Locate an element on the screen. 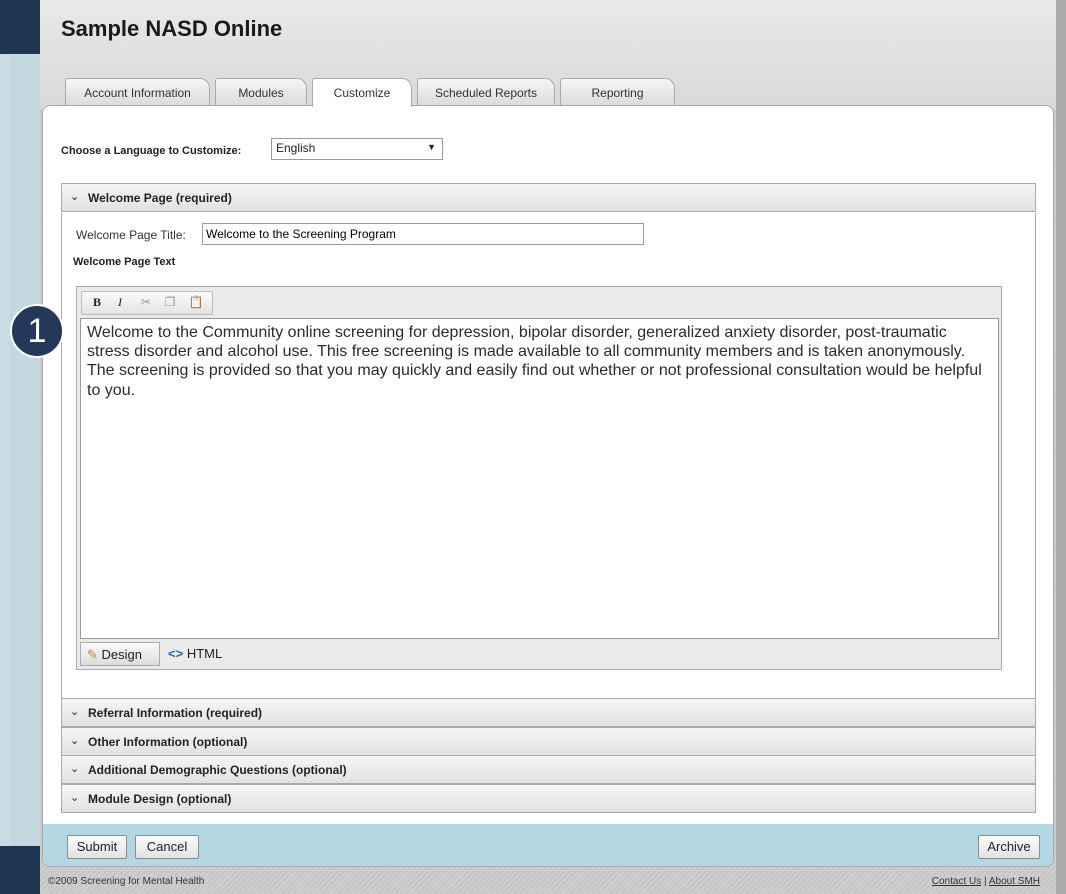 This screenshot has height=894, width=1066. section-module-design-header: ⌄ Module Design (optional) is located at coordinates (548, 798).